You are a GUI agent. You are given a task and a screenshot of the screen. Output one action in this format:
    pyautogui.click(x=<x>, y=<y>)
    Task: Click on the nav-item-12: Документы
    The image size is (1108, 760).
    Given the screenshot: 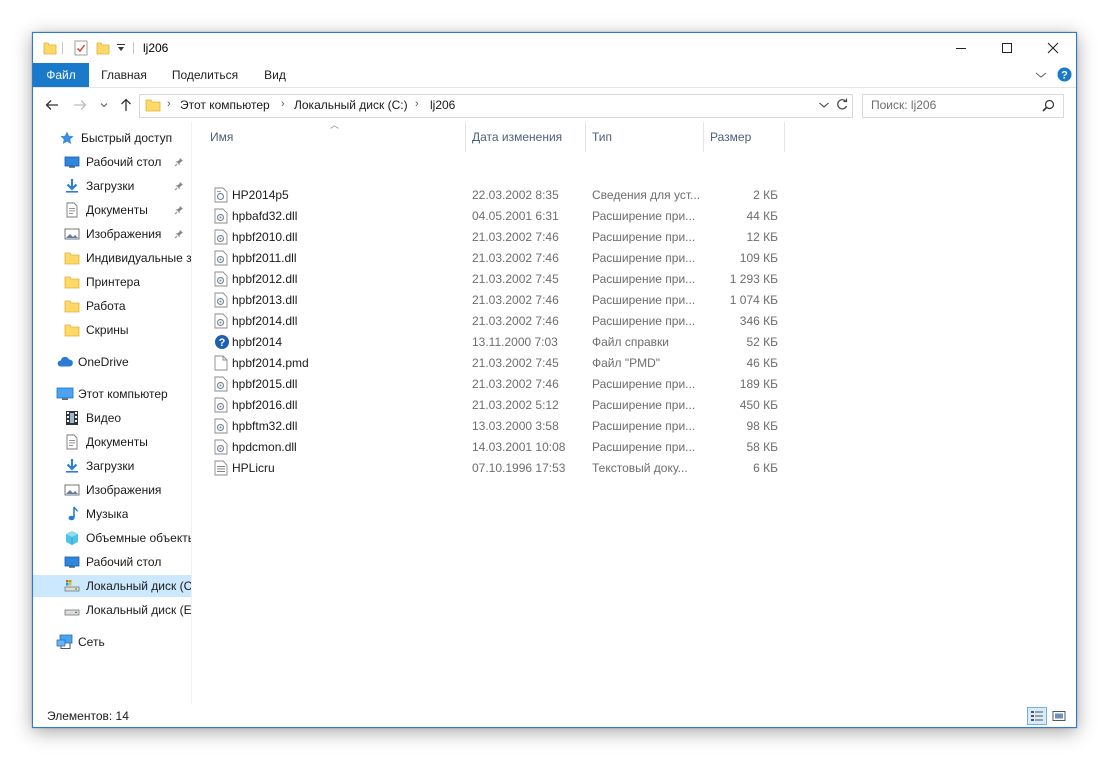 What is the action you would take?
    pyautogui.click(x=112, y=442)
    